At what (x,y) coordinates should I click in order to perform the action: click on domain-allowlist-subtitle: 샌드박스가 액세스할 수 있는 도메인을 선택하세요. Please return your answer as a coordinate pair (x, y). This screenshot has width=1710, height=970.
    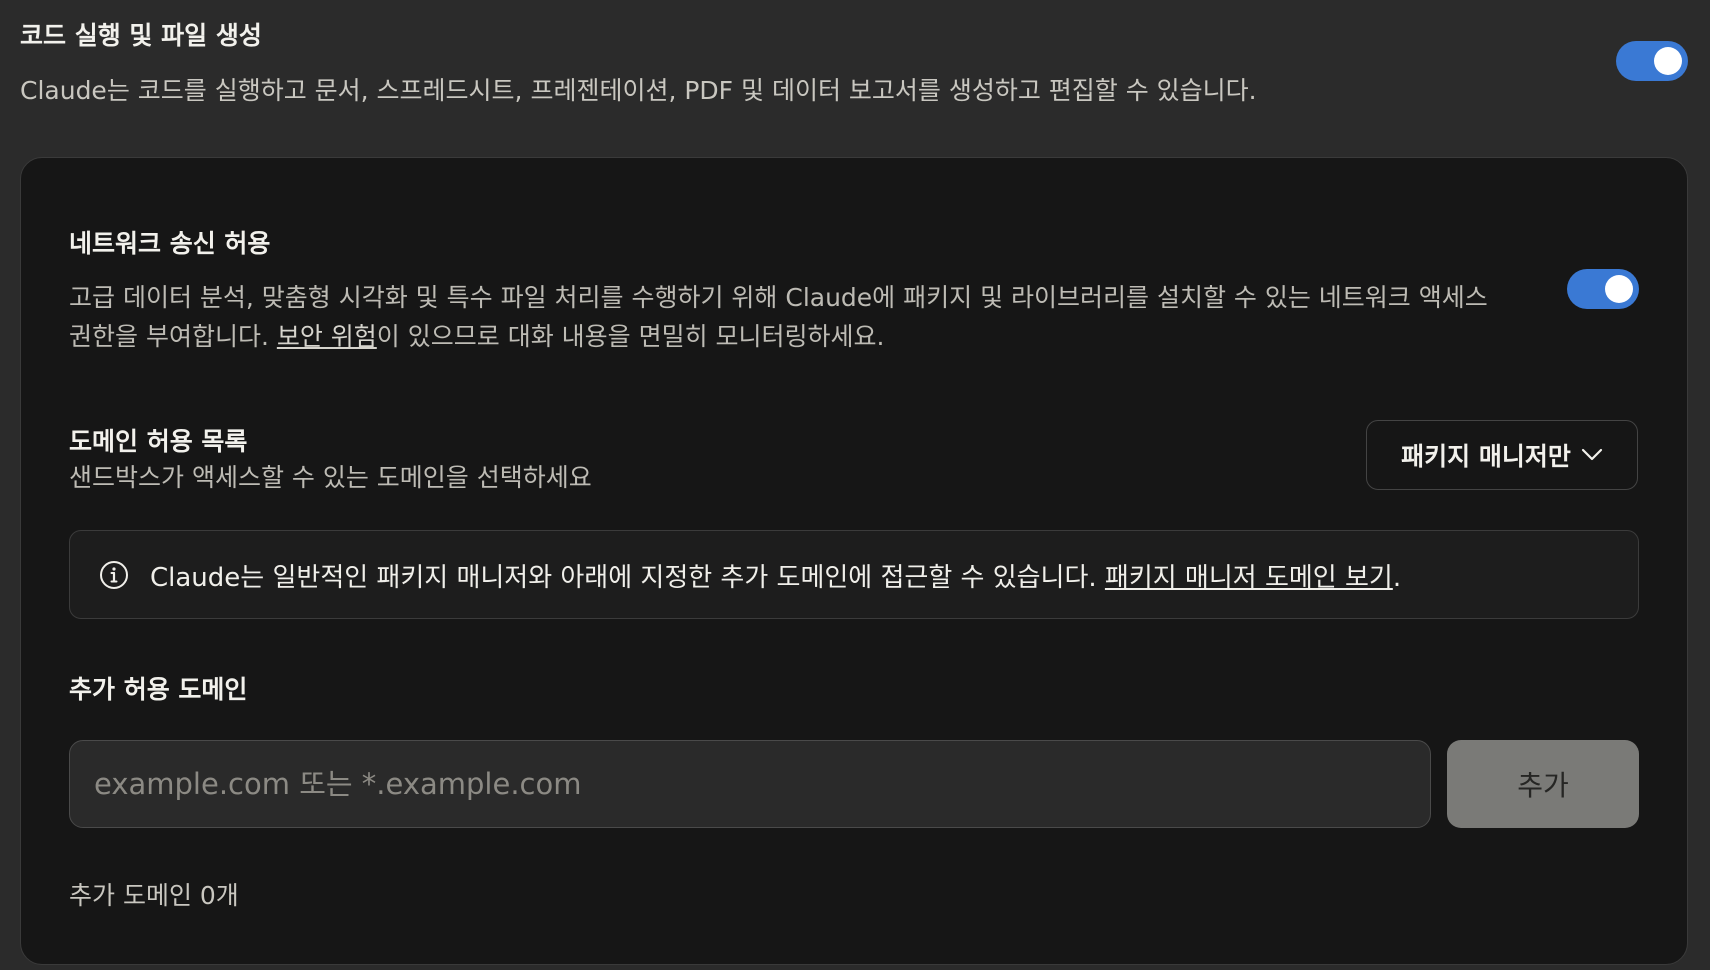
    Looking at the image, I should click on (330, 477).